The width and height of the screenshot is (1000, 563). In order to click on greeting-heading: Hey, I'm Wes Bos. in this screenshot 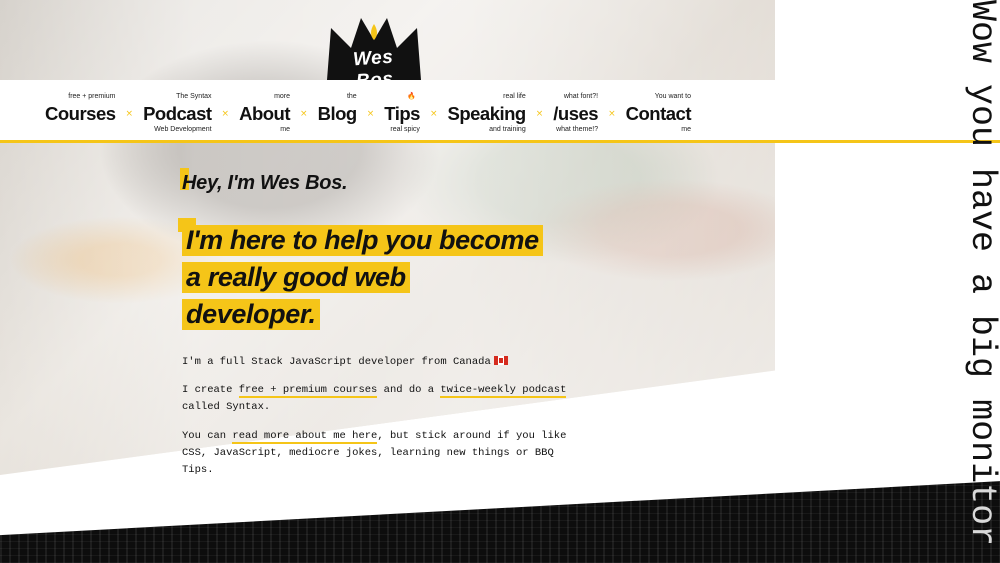, I will do `click(265, 183)`.